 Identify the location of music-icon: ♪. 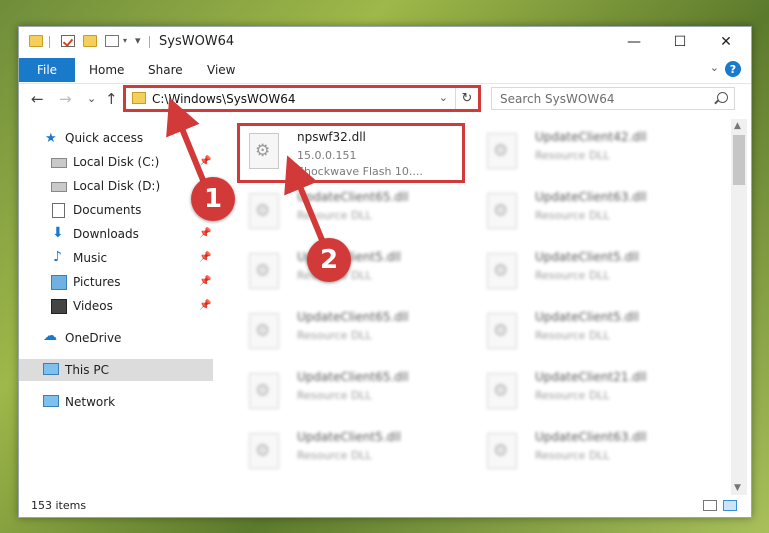
(57, 257).